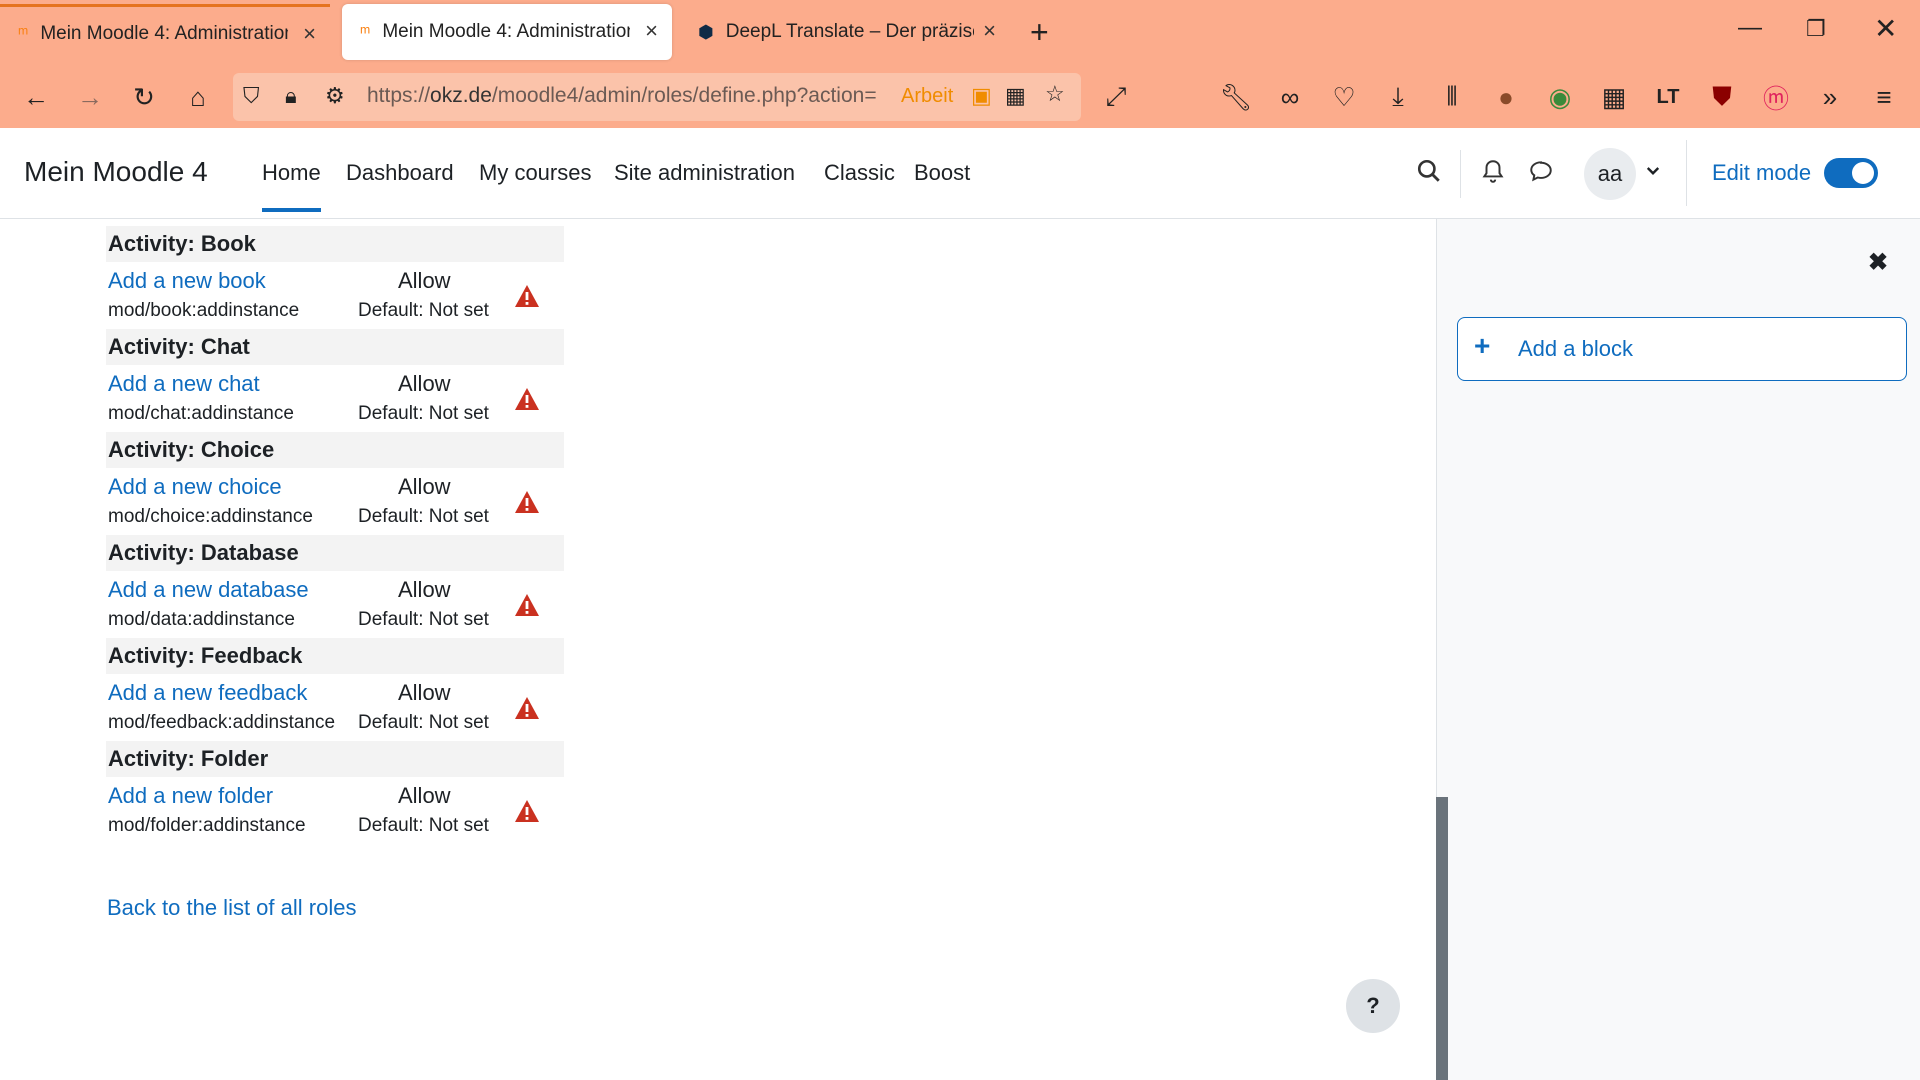  What do you see at coordinates (1493, 174) in the screenshot?
I see `notifications-bell-icon` at bounding box center [1493, 174].